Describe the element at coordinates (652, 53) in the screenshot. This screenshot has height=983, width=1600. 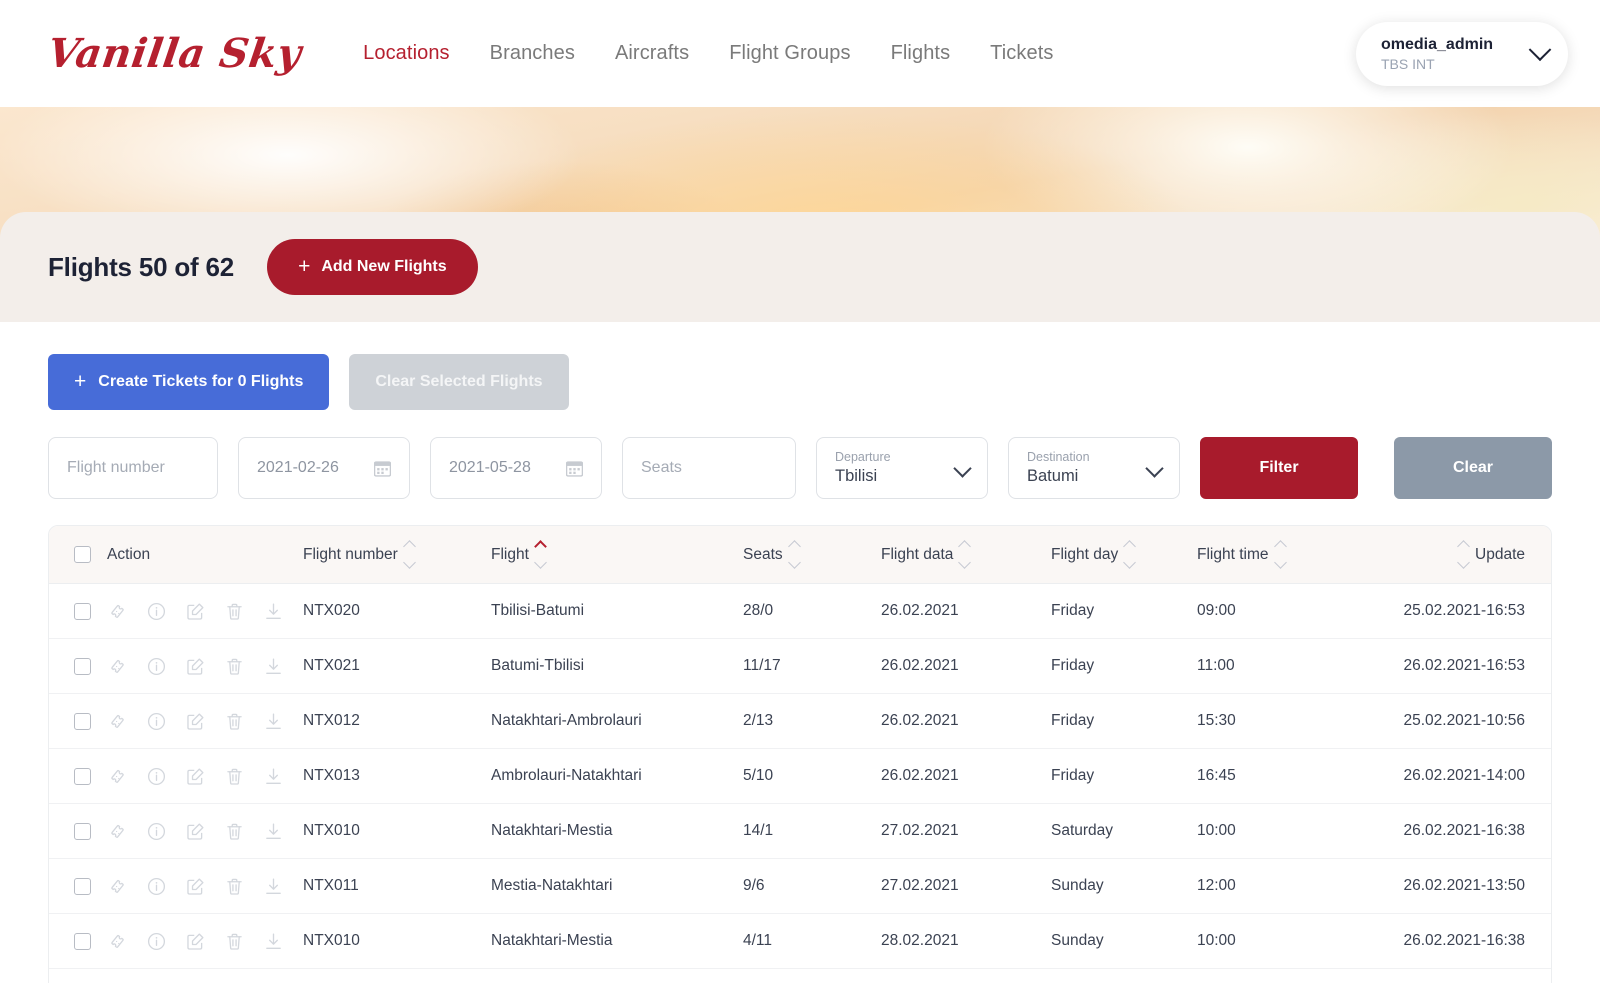
I see `nav-item-aircrafts: Aircrafts` at that location.